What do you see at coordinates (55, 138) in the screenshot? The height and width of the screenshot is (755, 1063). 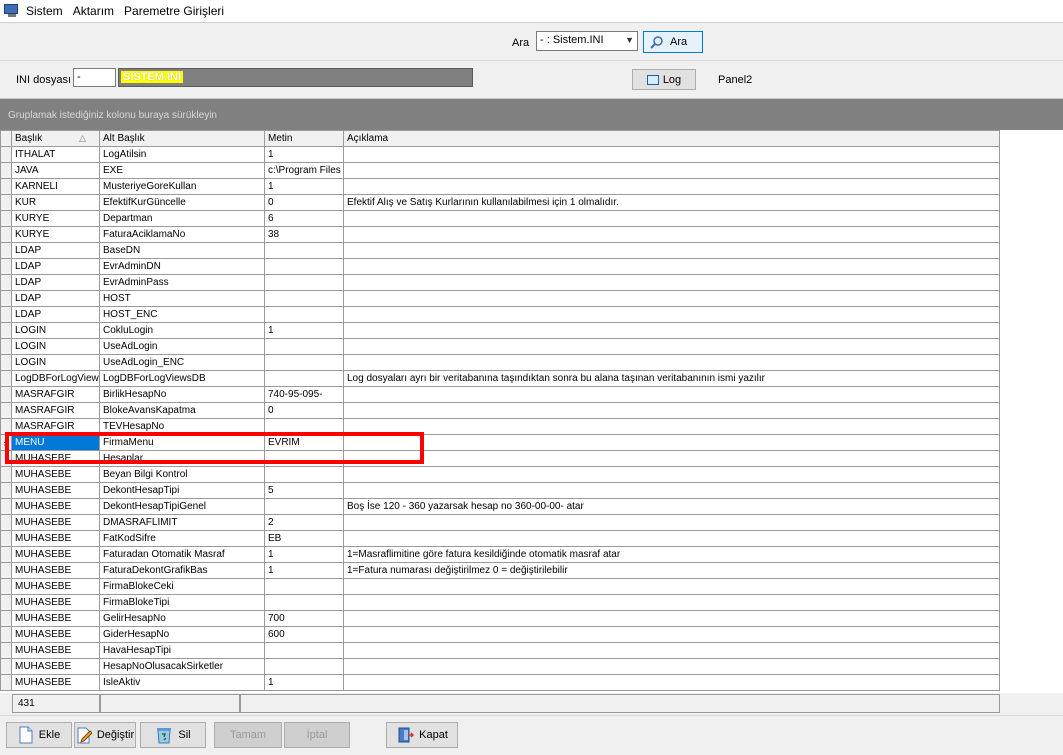 I see `column-header-baslik: Başlık △` at bounding box center [55, 138].